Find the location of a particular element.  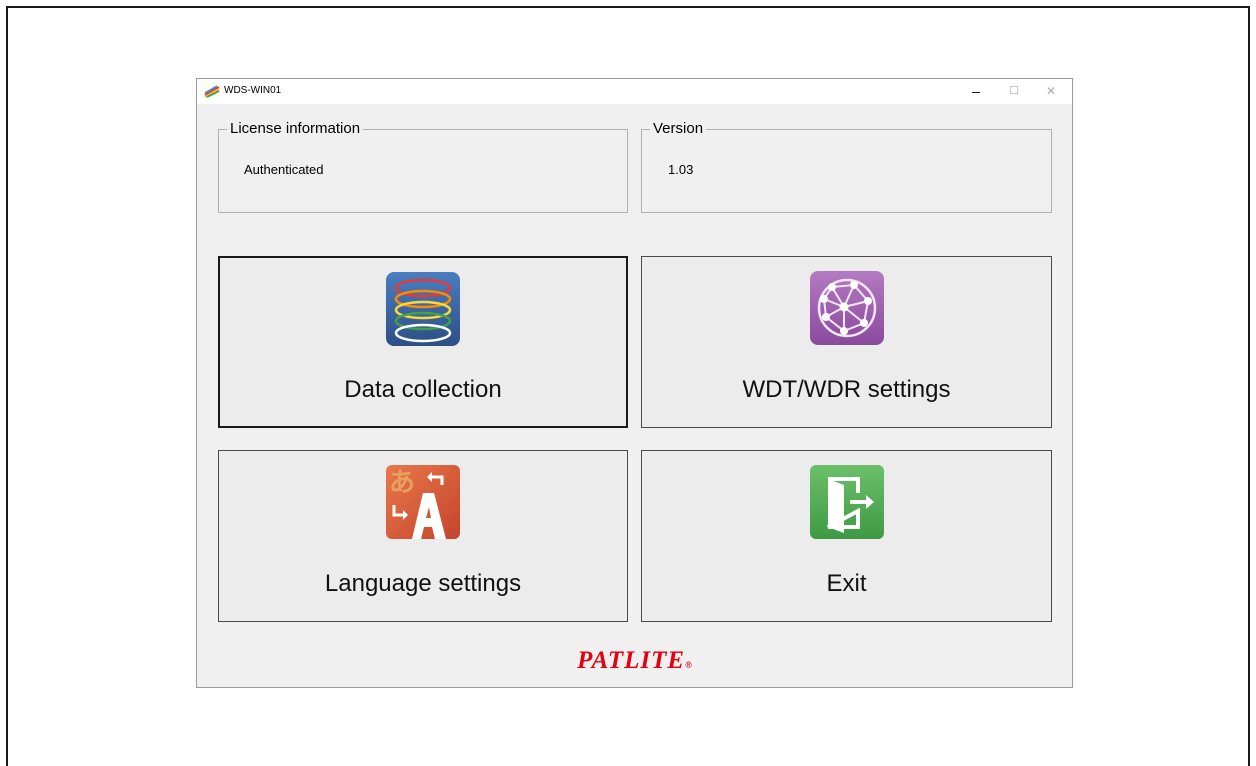

version-groupbox: Version 1.03 is located at coordinates (846, 166).